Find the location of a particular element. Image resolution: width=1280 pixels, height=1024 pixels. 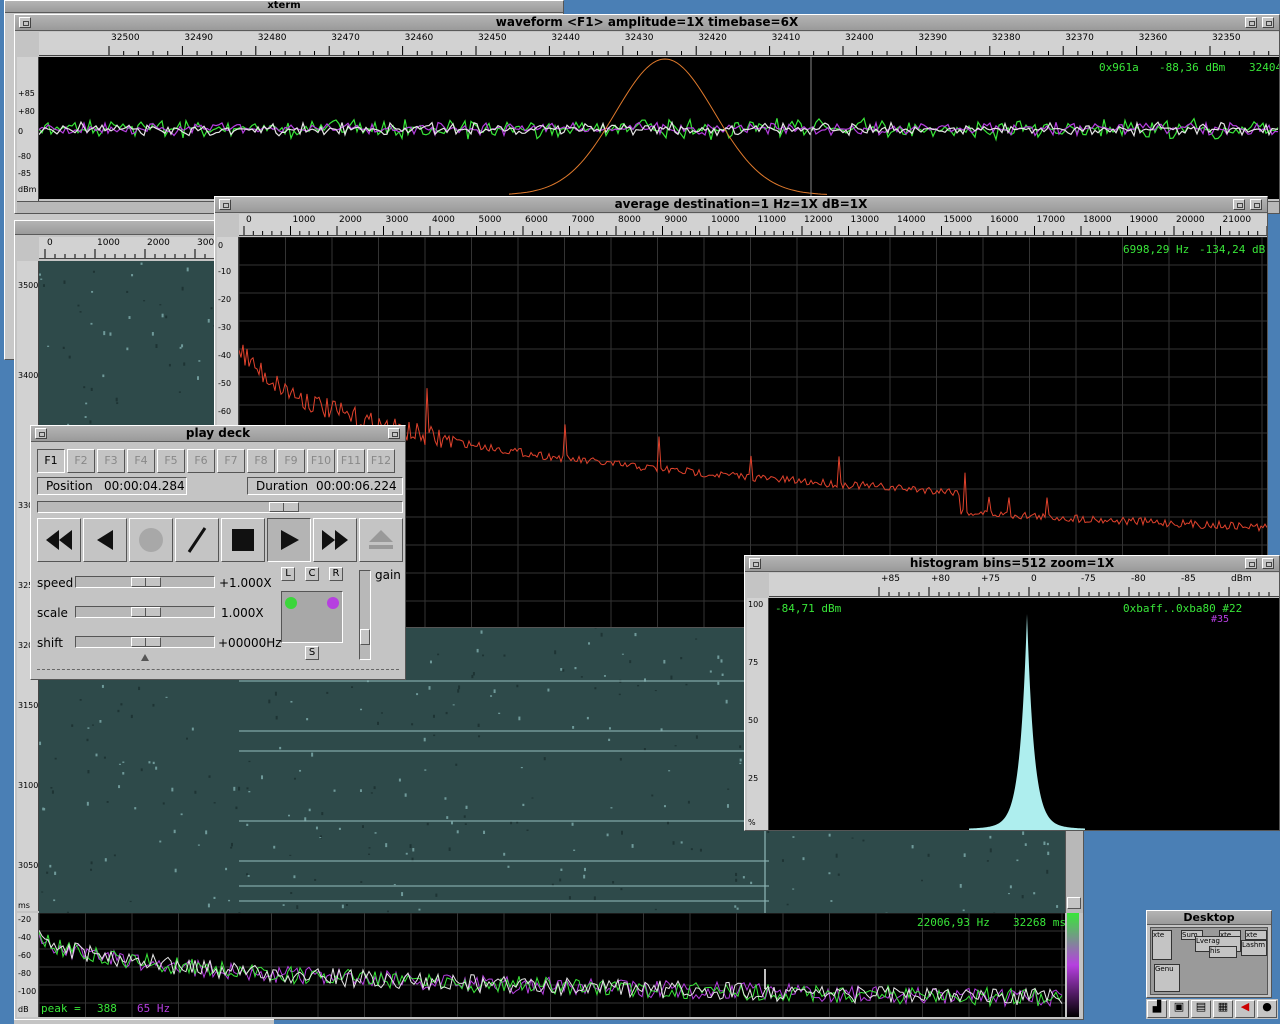

stop-button is located at coordinates (243, 540).